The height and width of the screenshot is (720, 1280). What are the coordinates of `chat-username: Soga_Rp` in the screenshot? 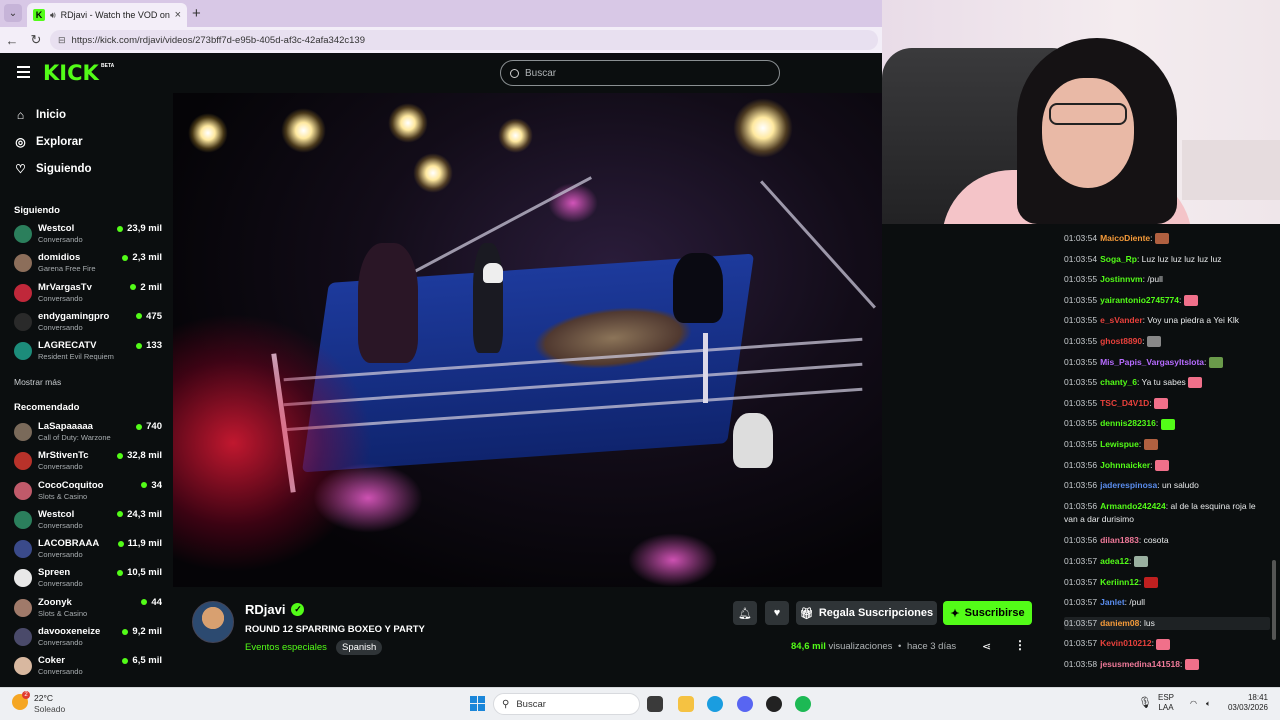 It's located at (1118, 259).